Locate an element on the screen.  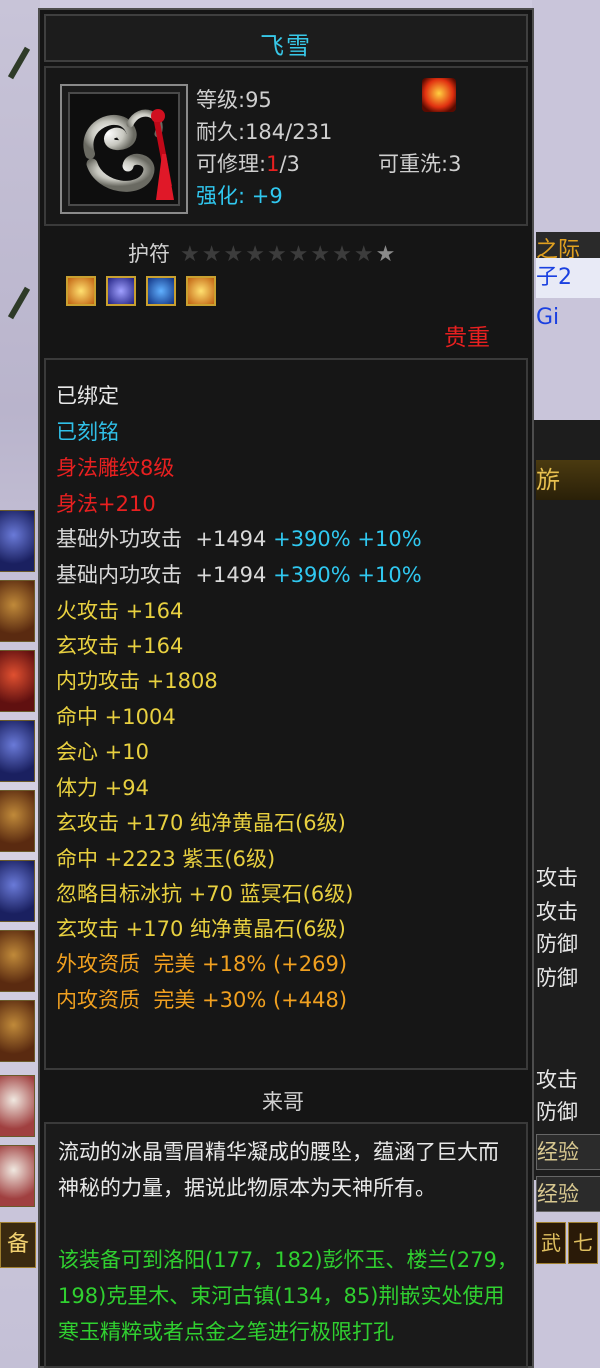
background-tab: 武 is located at coordinates (551, 1243).